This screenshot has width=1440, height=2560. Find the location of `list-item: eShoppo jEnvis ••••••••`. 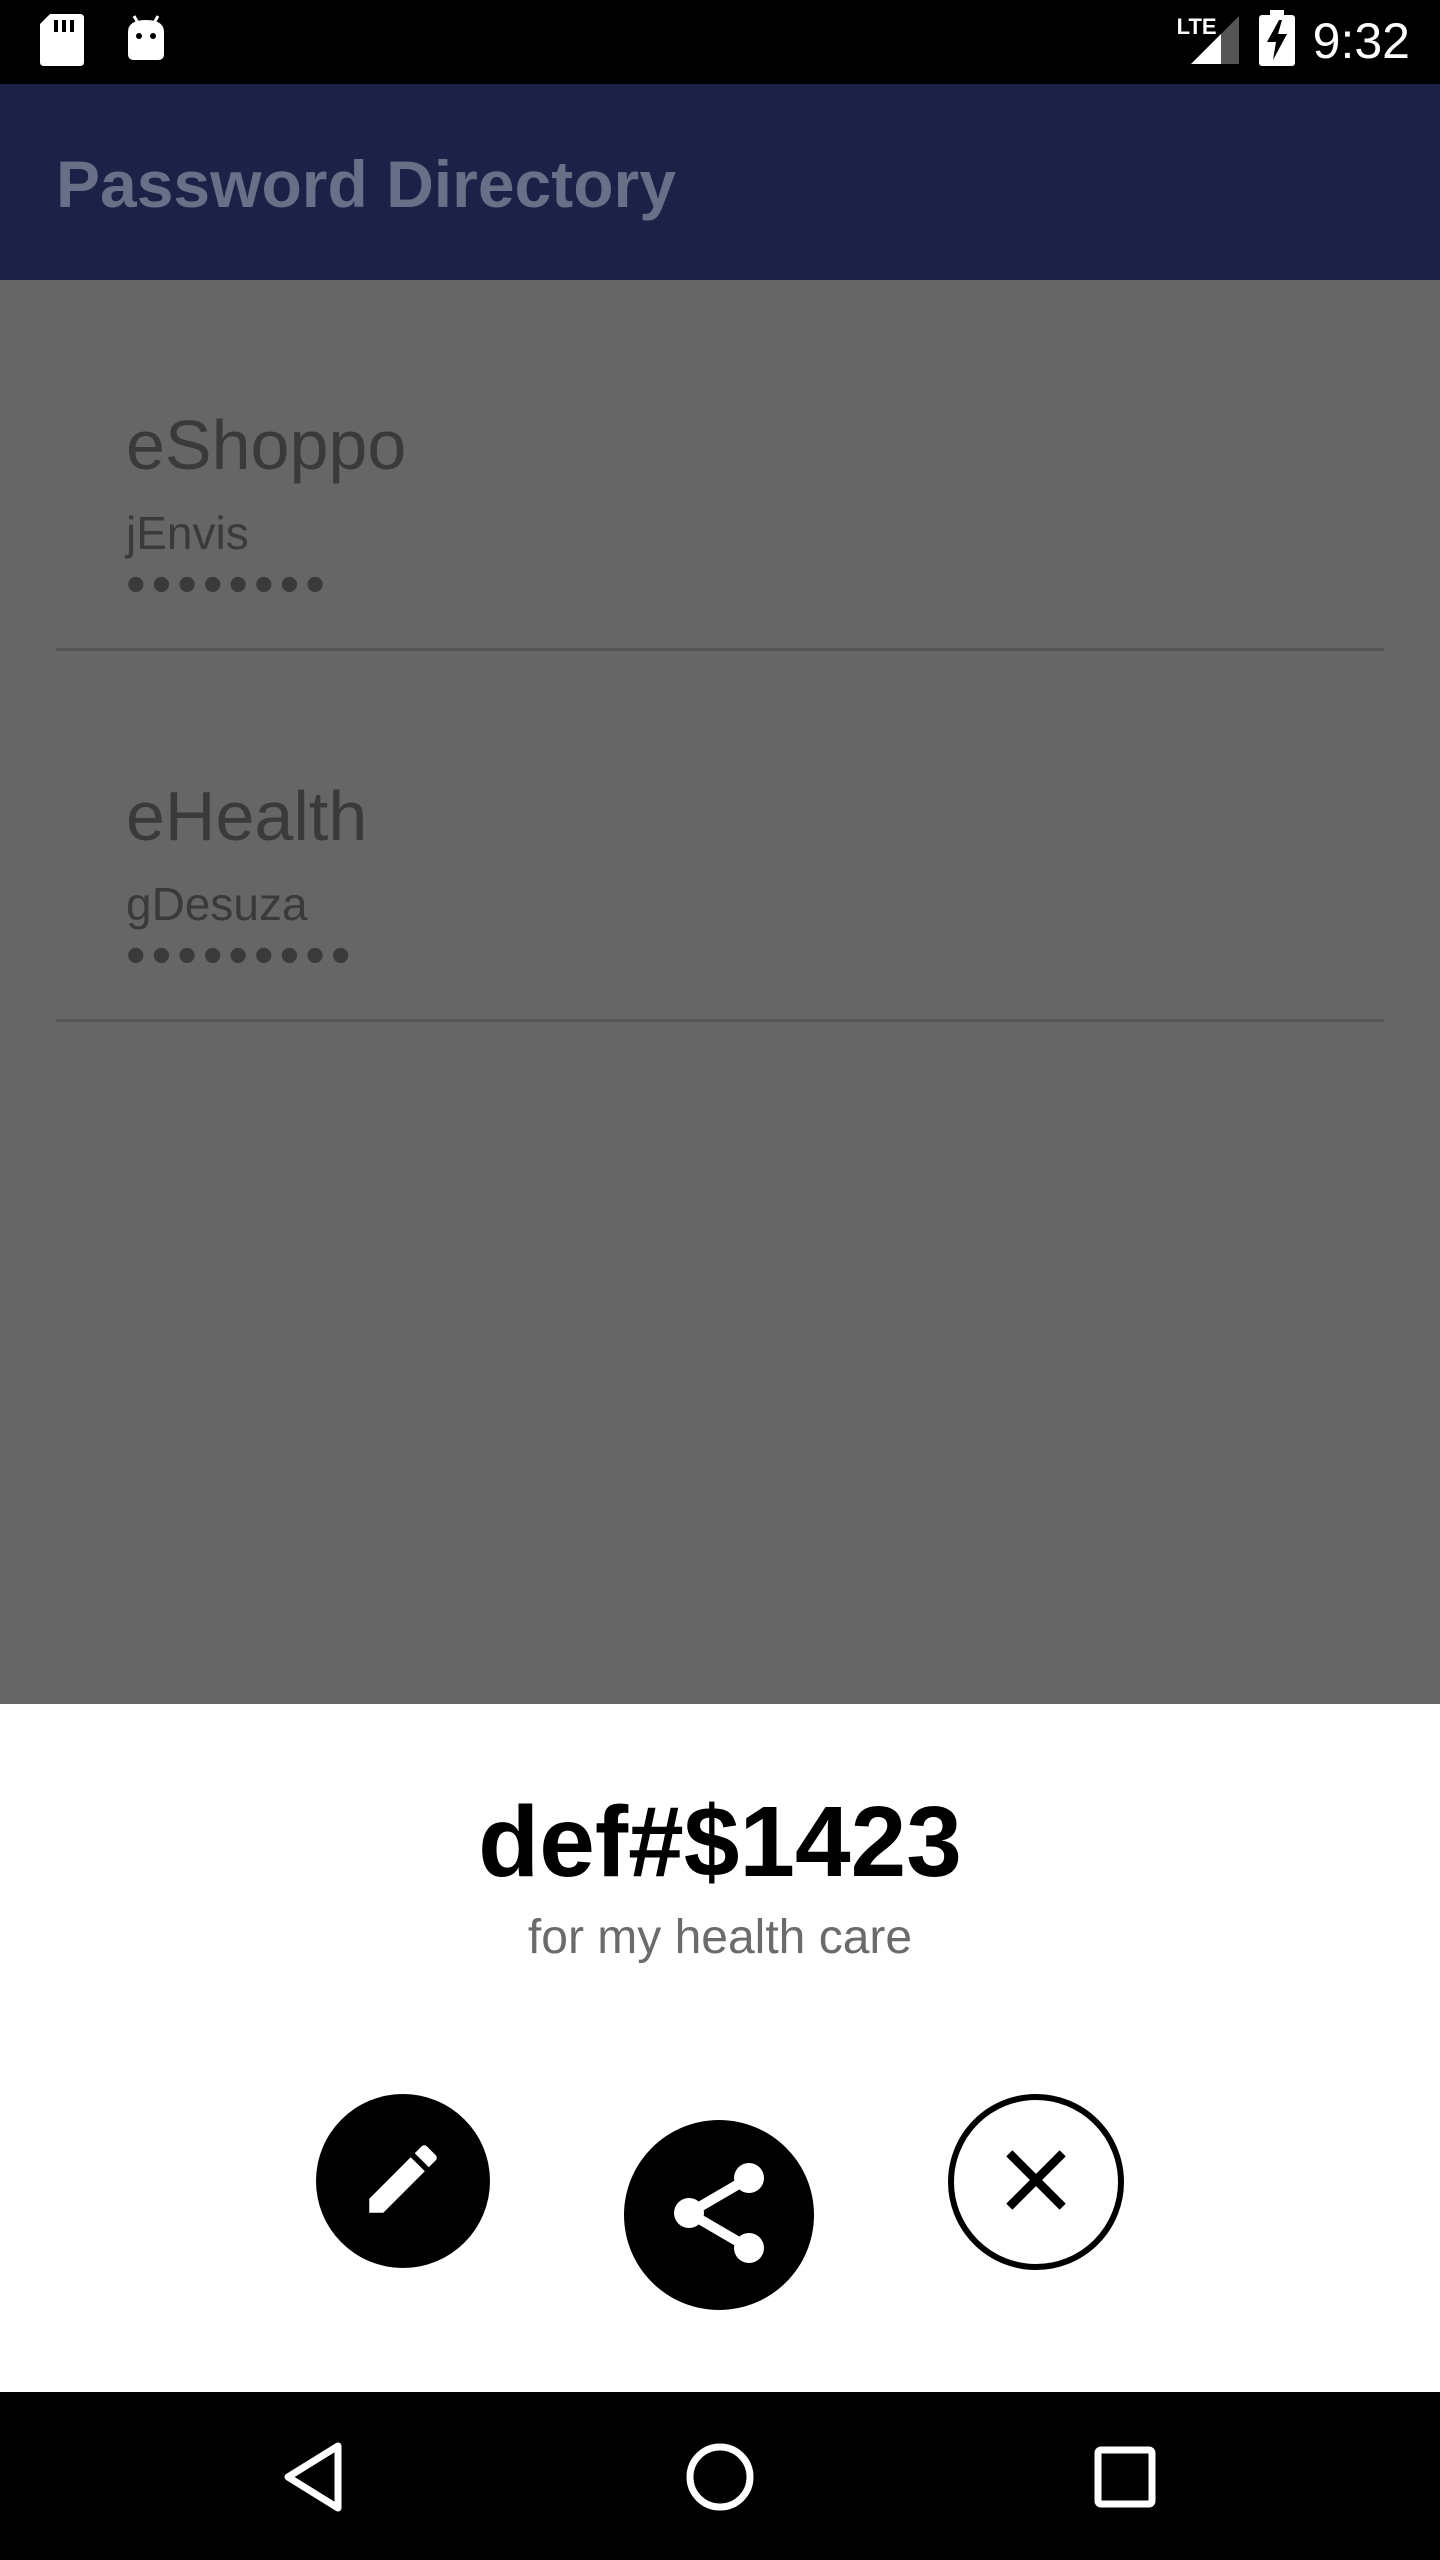

list-item: eShoppo jEnvis •••••••• is located at coordinates (720, 465).